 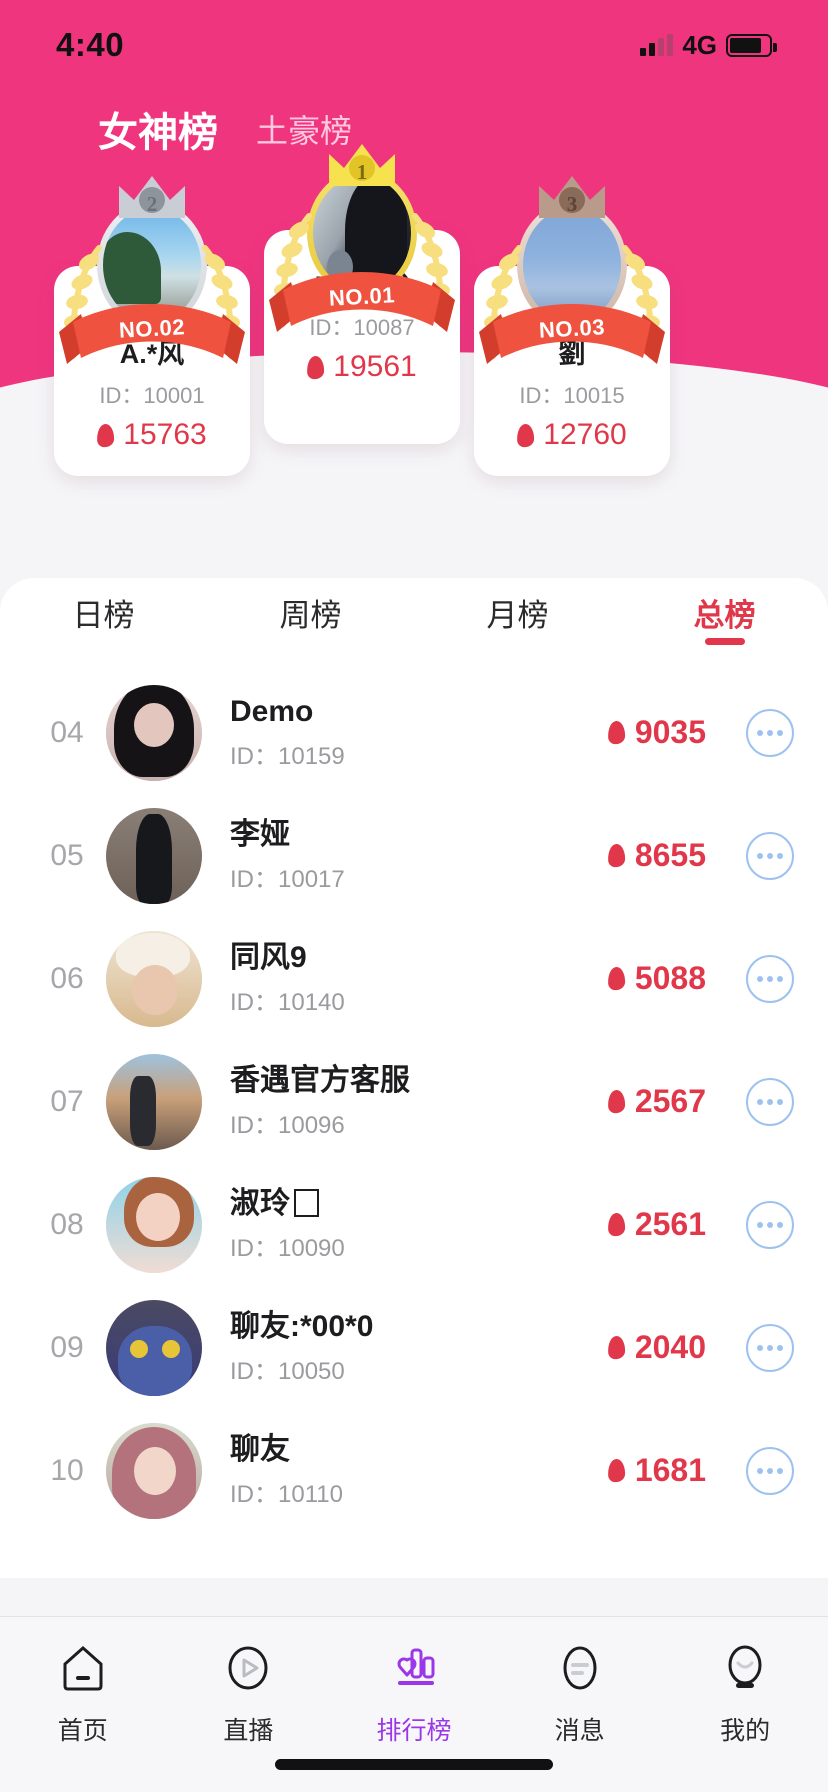 I want to click on table-row: 09 聊友:*00*0 ID：10050 2040, so click(x=414, y=1347).